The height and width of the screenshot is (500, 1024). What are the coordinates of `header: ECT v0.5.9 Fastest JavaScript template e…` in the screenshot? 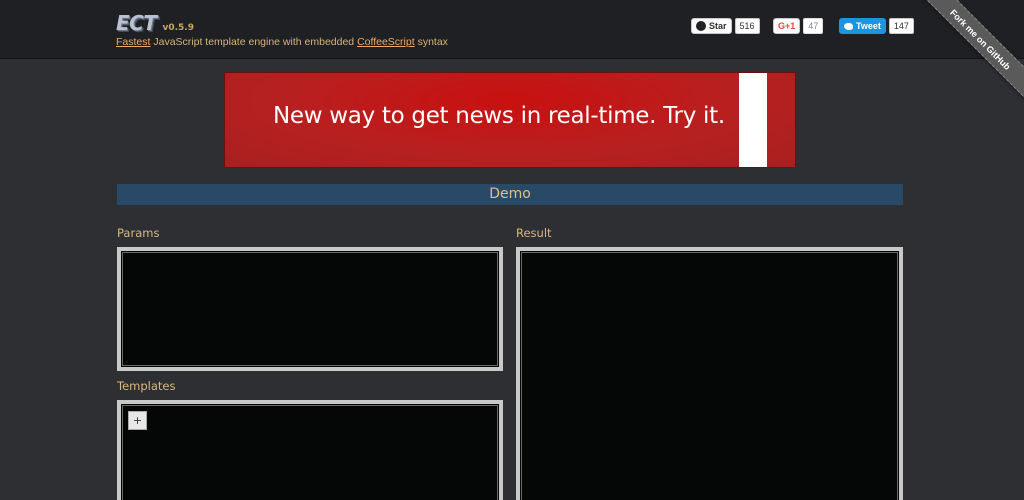 It's located at (512, 29).